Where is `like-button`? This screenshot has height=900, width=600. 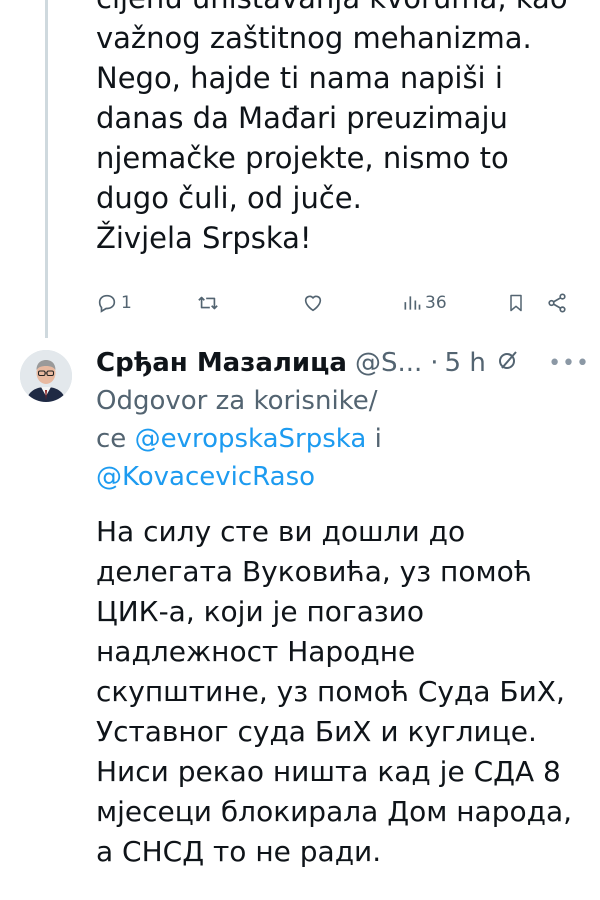
like-button is located at coordinates (313, 303).